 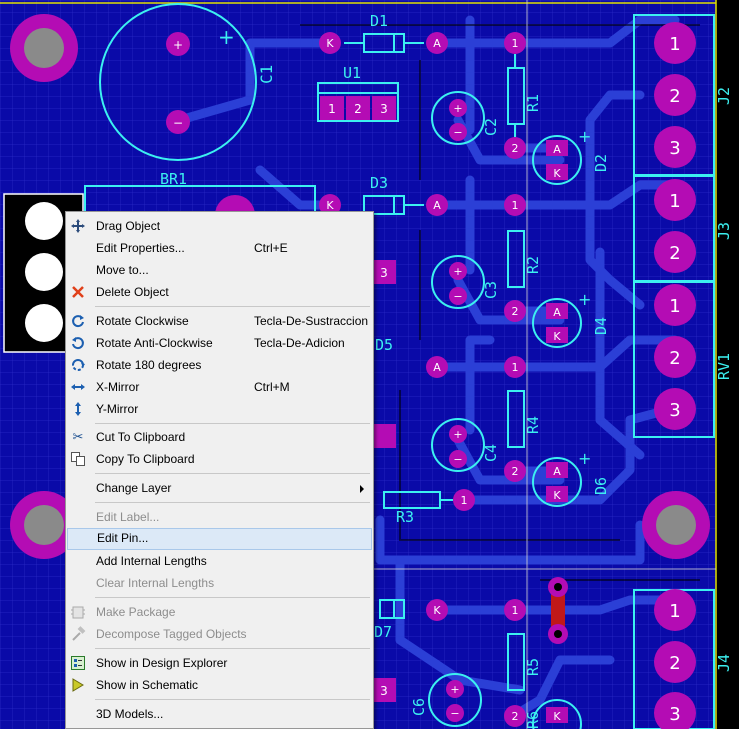 What do you see at coordinates (219, 583) in the screenshot?
I see `menu-item-clear-internal-lengths: Clear Internal Lengths` at bounding box center [219, 583].